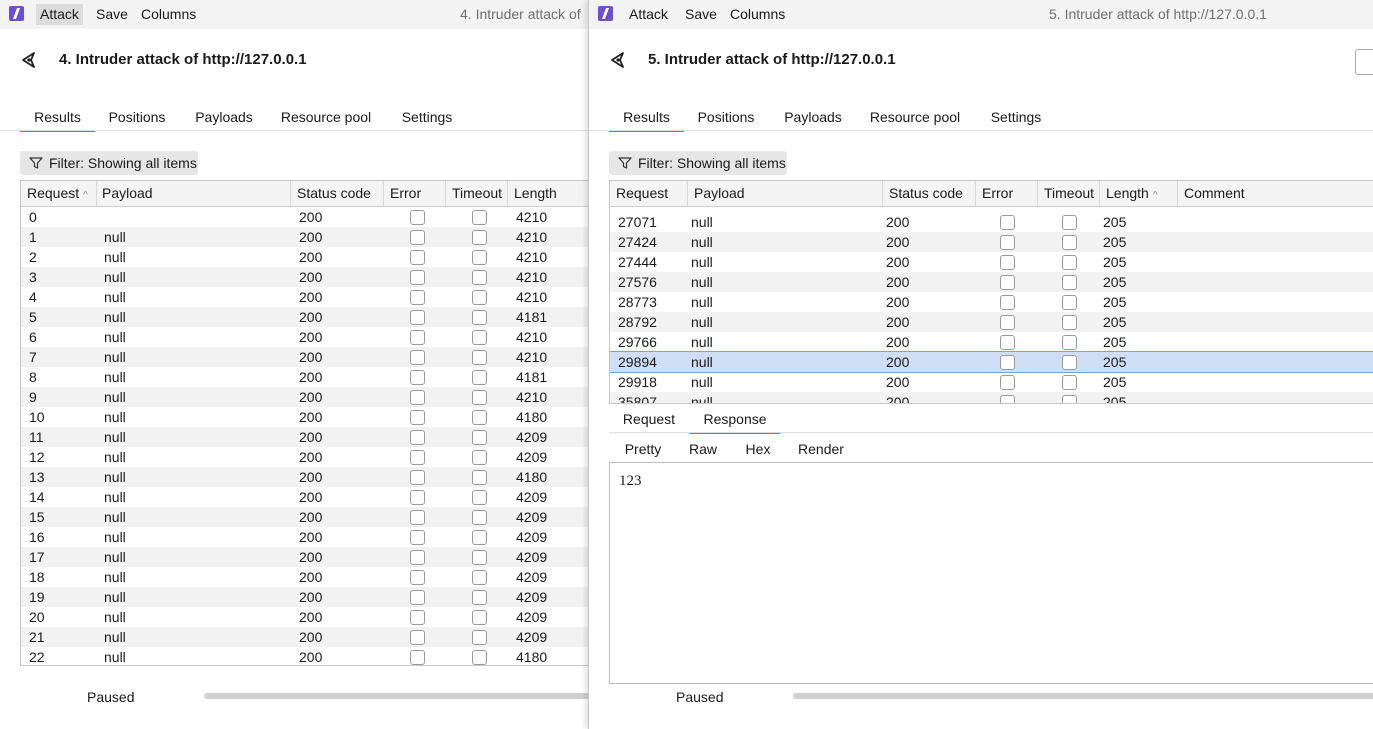 This screenshot has height=729, width=1373. Describe the element at coordinates (991, 222) in the screenshot. I see `table-row: 27071 null 200 205` at that location.